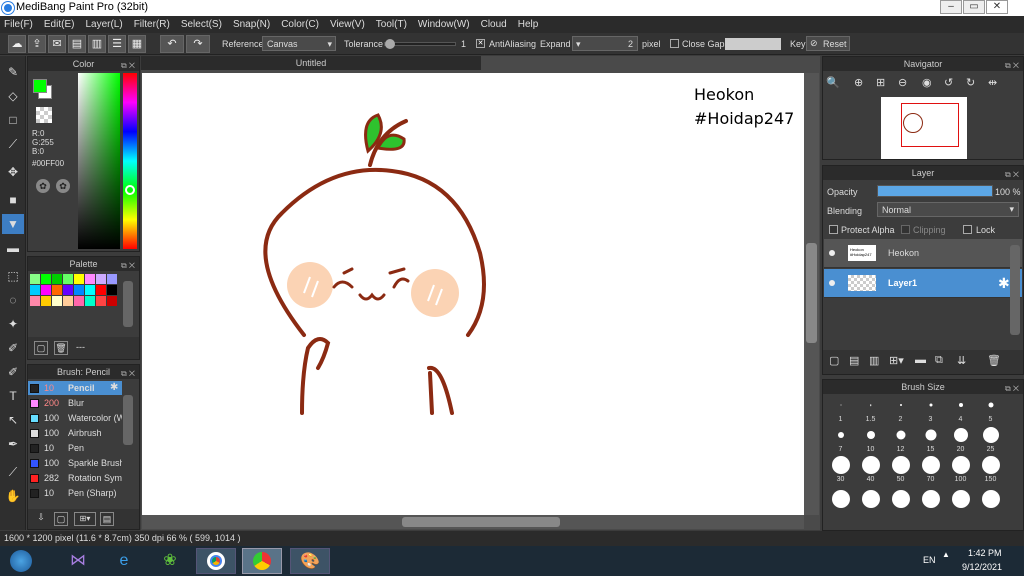 Image resolution: width=1024 pixels, height=576 pixels. What do you see at coordinates (152, 24) in the screenshot?
I see `menu-filter: Filter(R)` at bounding box center [152, 24].